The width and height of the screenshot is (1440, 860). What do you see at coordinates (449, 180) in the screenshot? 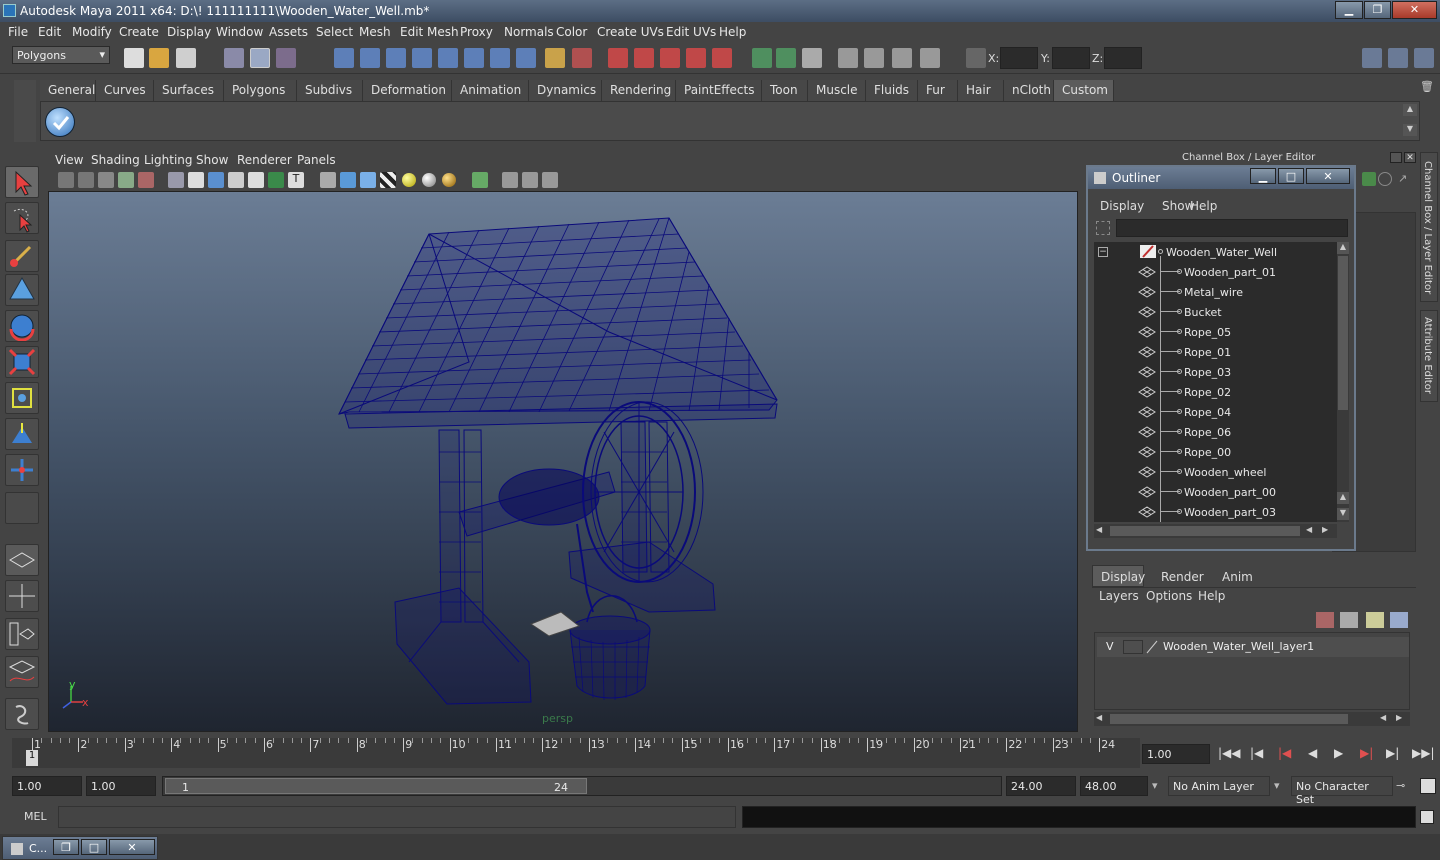
I see `shadows-icon` at bounding box center [449, 180].